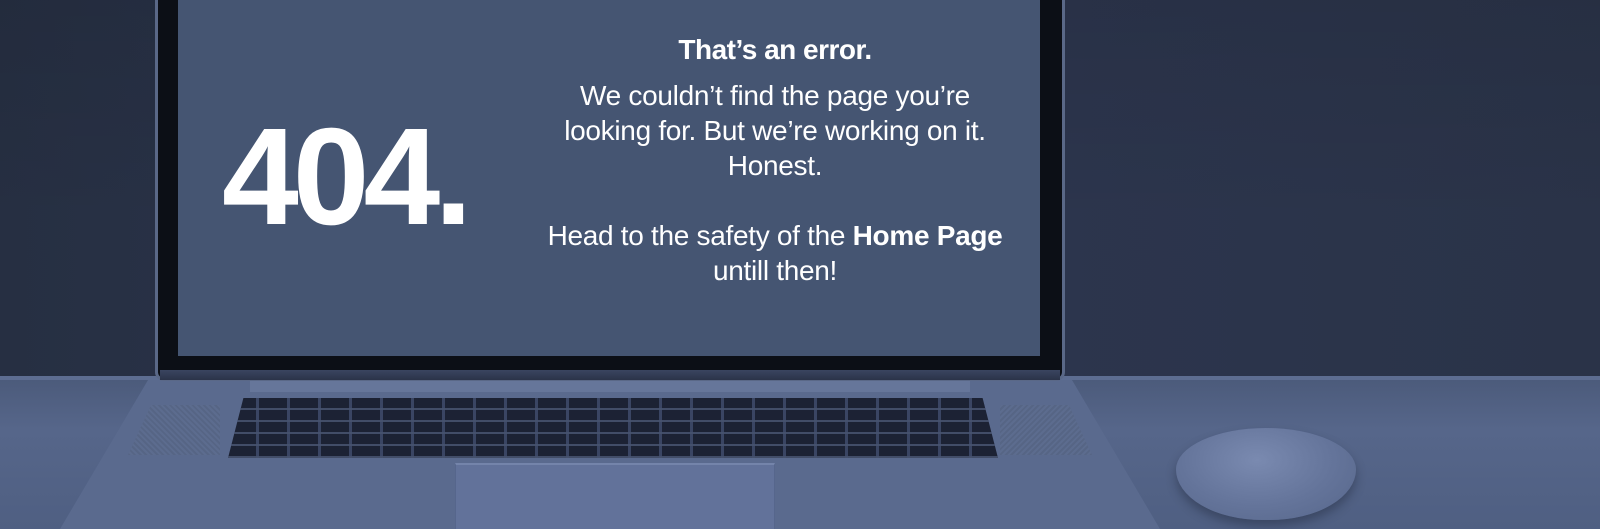 This screenshot has height=529, width=1600. What do you see at coordinates (615, 496) in the screenshot?
I see `trackpad-icon` at bounding box center [615, 496].